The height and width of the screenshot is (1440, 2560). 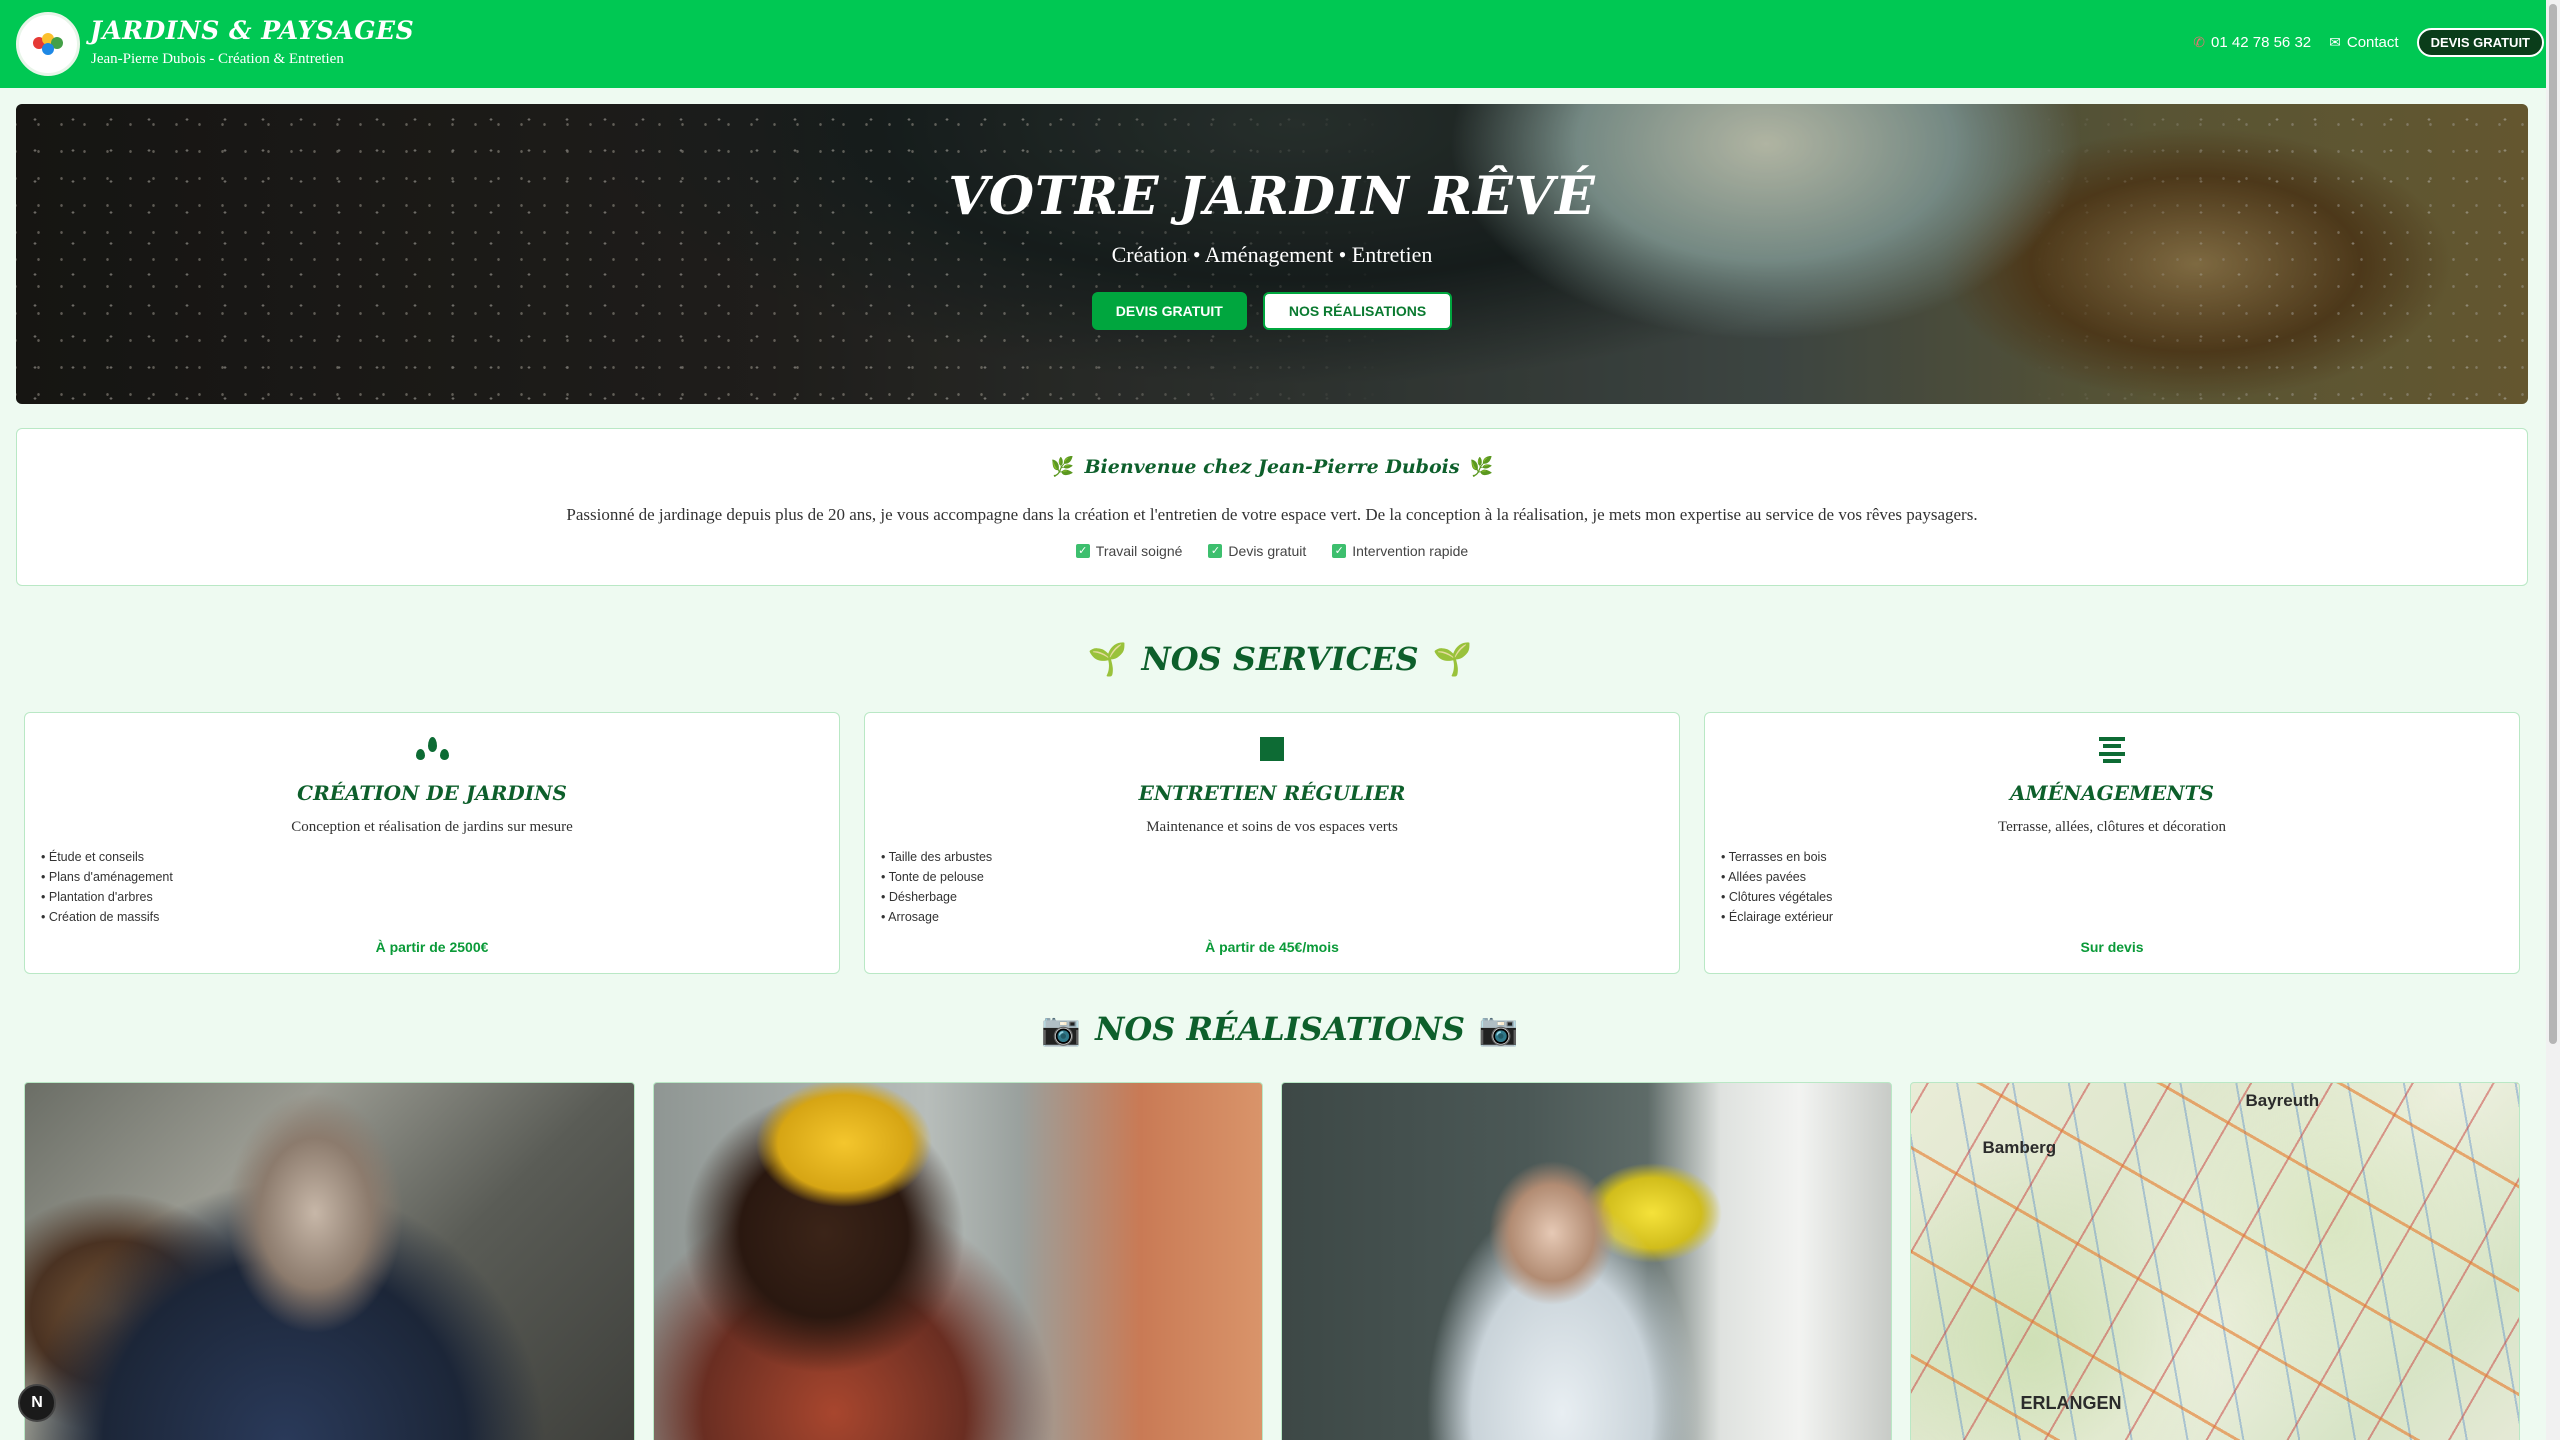 I want to click on header-nav: ✆ 01 42 78 56 32 ✉ Contact DEVIS GRATUIT, so click(x=2368, y=42).